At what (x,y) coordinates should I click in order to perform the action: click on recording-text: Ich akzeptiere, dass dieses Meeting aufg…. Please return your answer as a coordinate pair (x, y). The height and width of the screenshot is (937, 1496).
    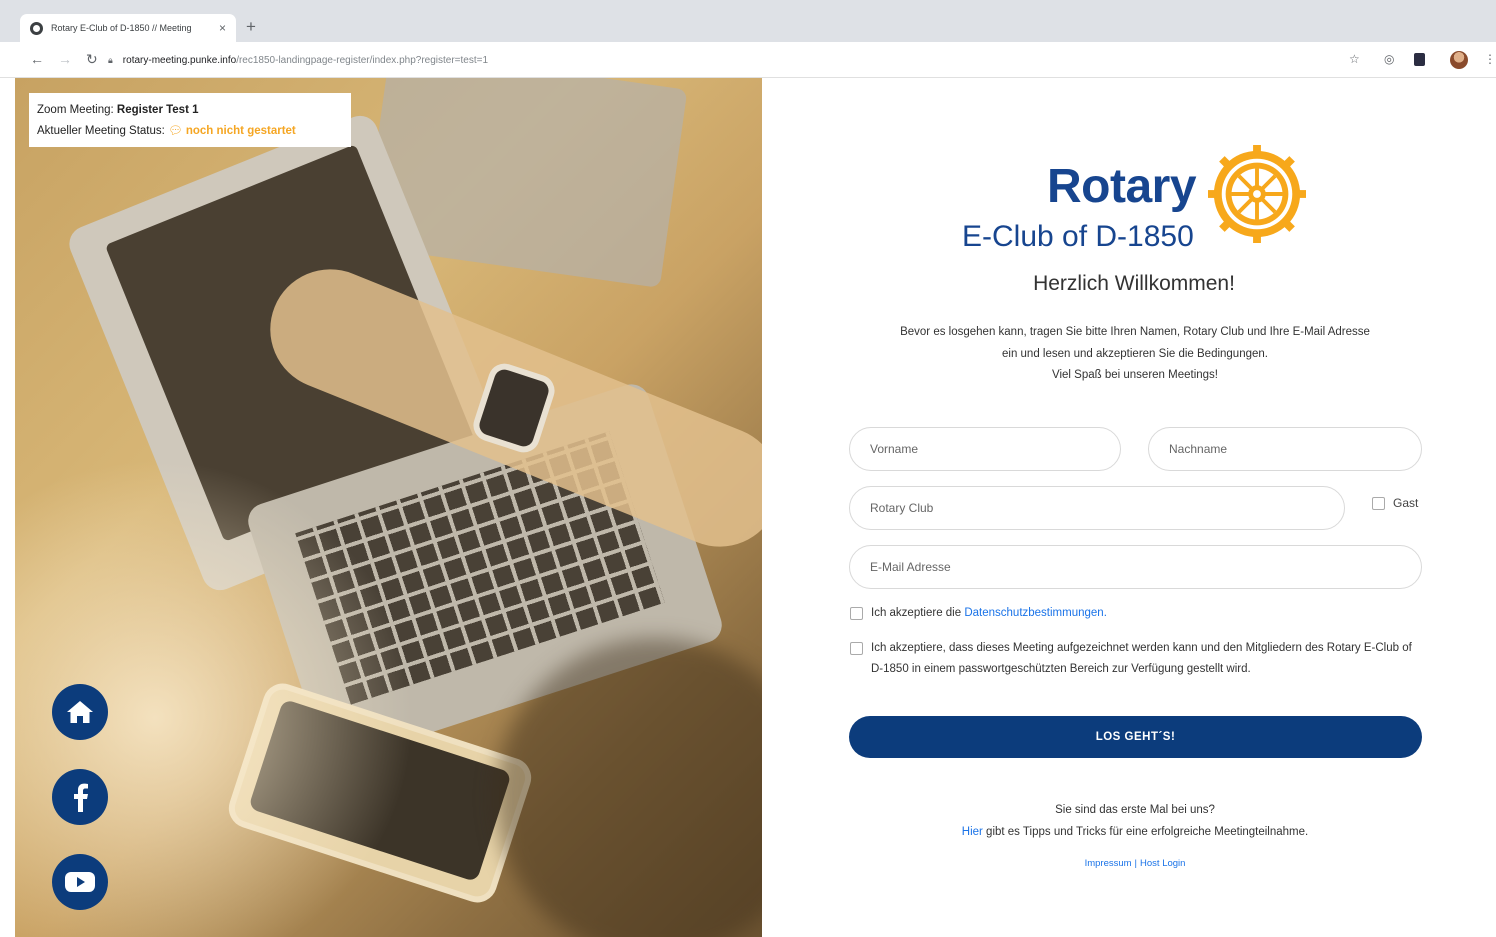
    Looking at the image, I should click on (1141, 658).